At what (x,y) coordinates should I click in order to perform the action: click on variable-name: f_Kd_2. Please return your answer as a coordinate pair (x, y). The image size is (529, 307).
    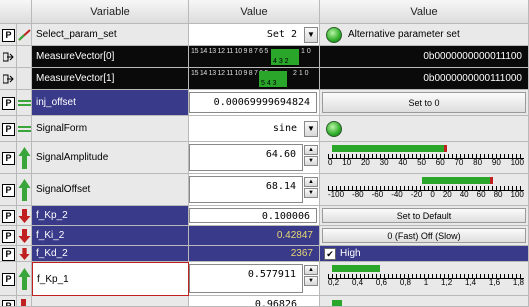
    Looking at the image, I should click on (110, 254).